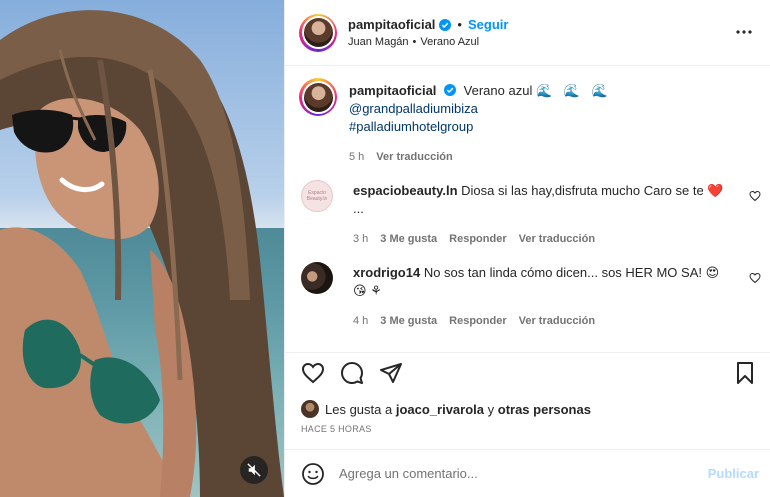 This screenshot has width=770, height=497. Describe the element at coordinates (449, 42) in the screenshot. I see `audio-song: Verano Azul` at that location.